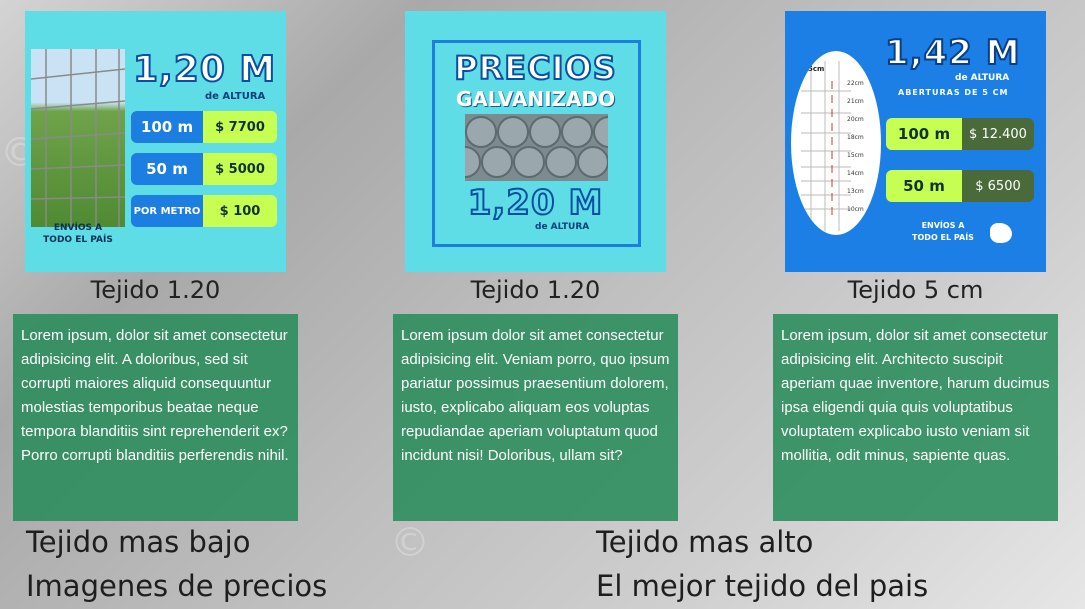 The height and width of the screenshot is (609, 1085). I want to click on diagram-label: 10cm, so click(855, 209).